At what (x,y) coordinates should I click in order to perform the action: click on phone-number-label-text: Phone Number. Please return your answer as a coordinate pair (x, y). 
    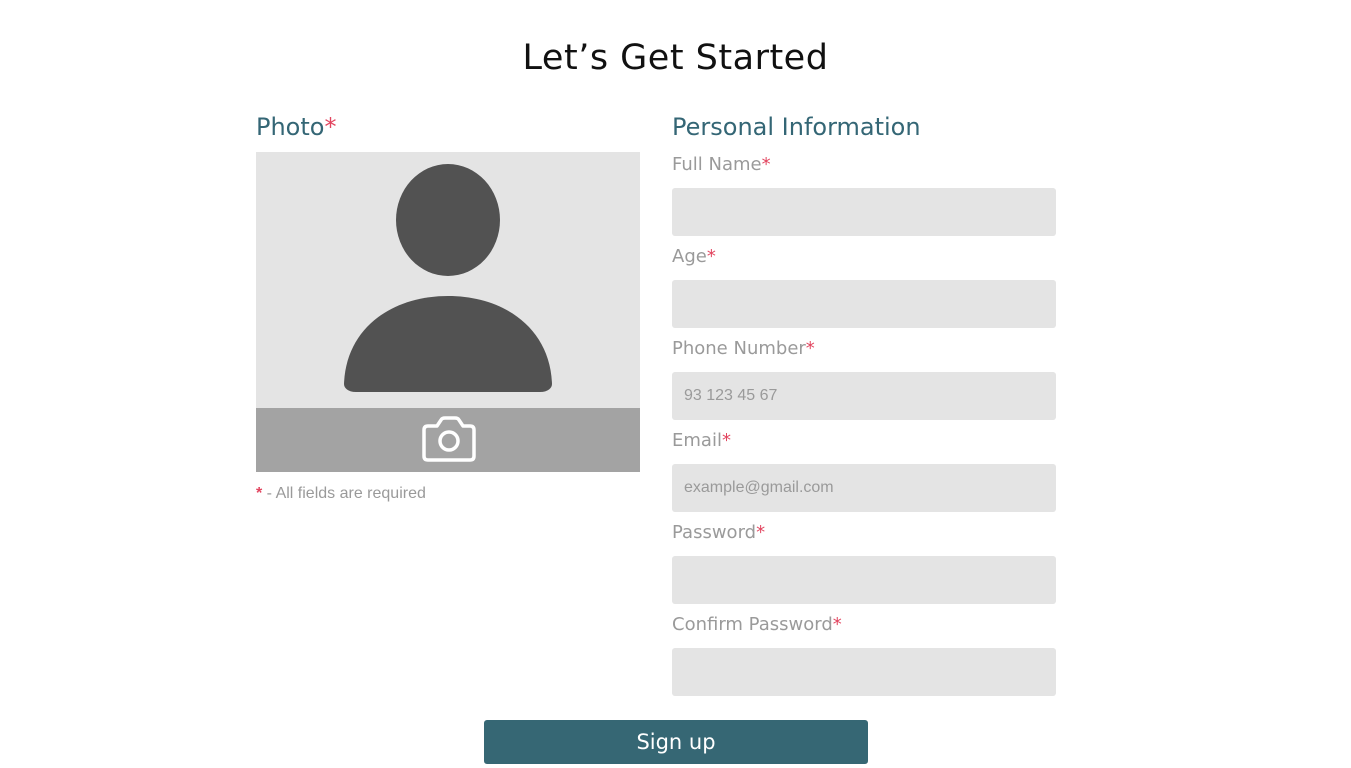
    Looking at the image, I should click on (739, 348).